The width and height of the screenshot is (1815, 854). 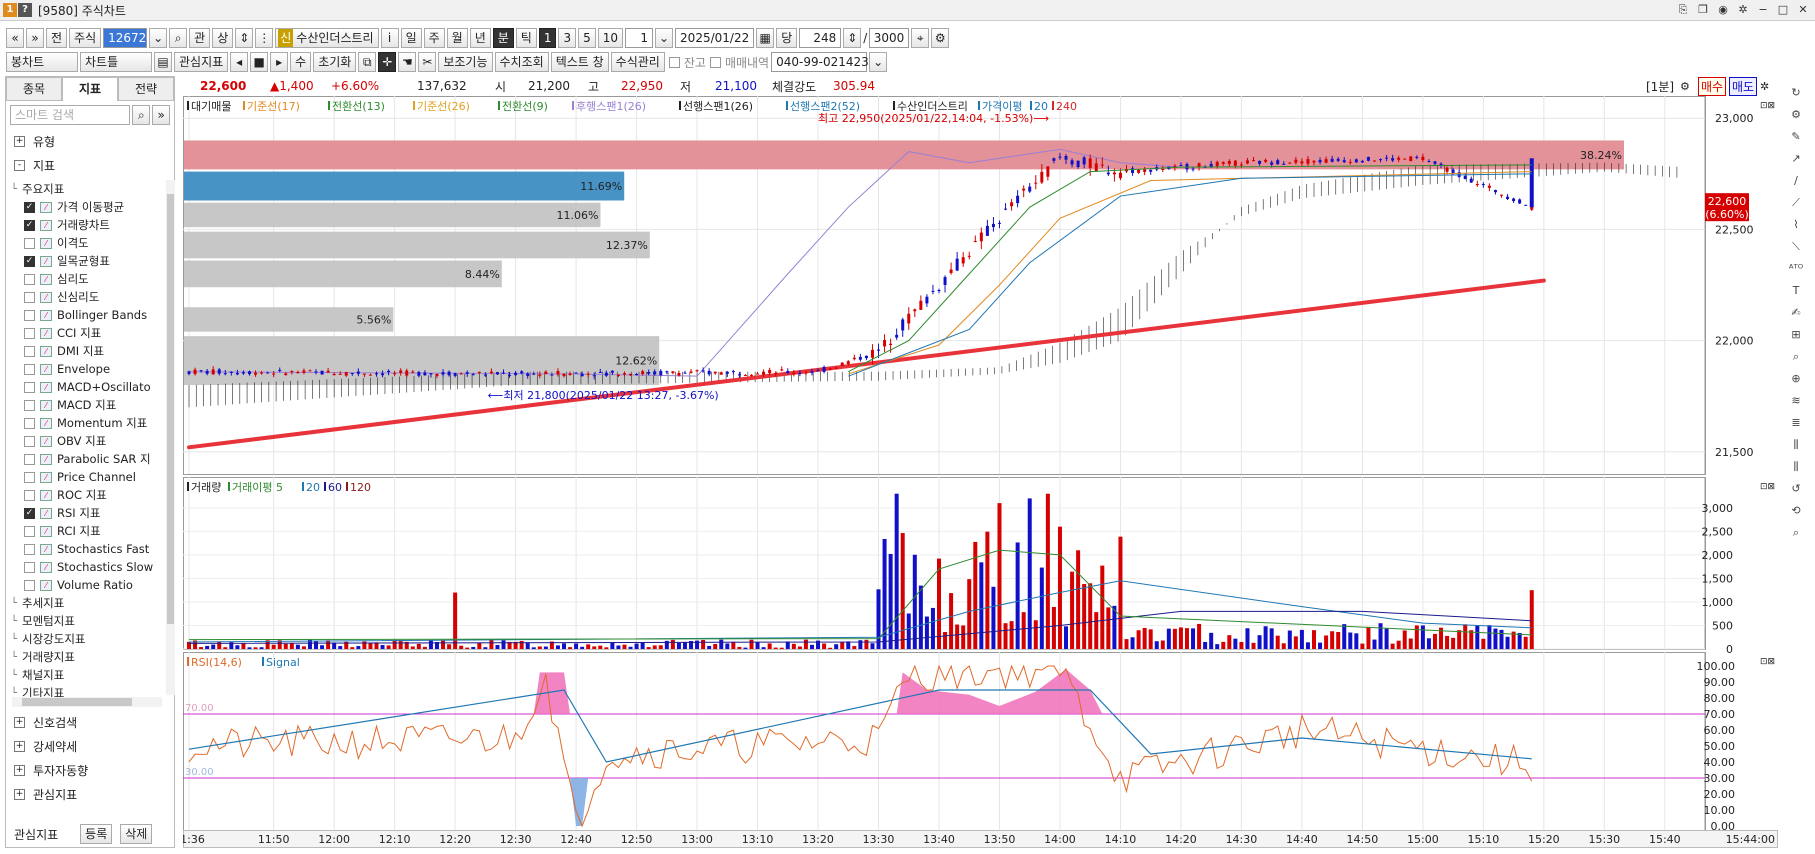 What do you see at coordinates (1796, 93) in the screenshot?
I see `draw-tool-icon: ↻` at bounding box center [1796, 93].